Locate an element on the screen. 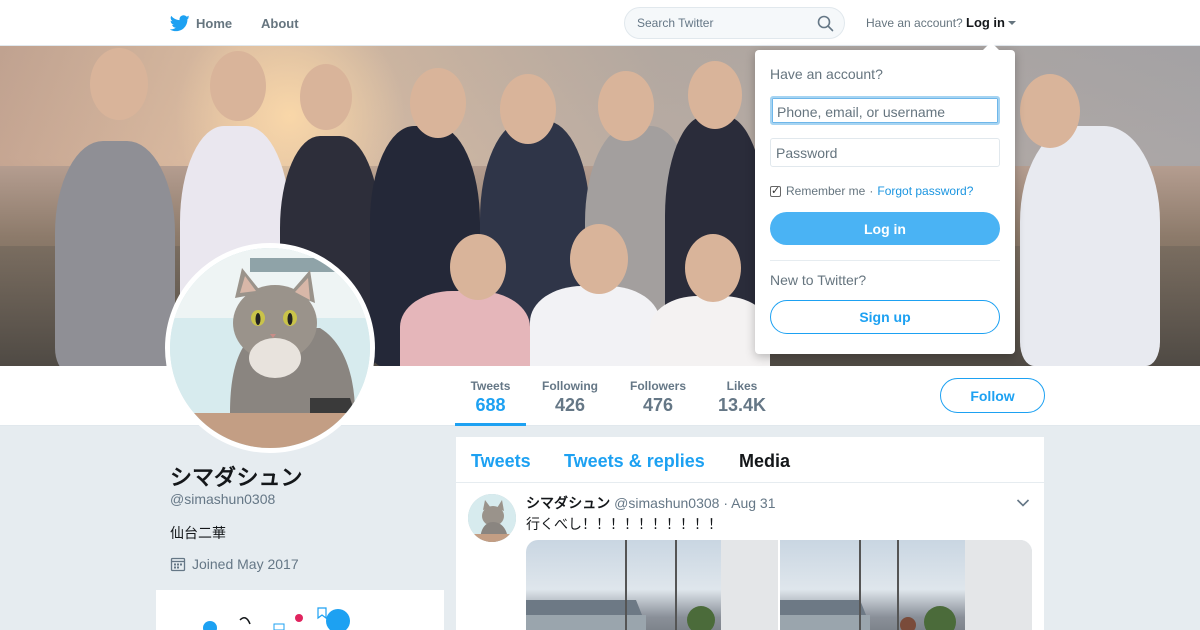 This screenshot has height=630, width=1200. tab-media: Media is located at coordinates (764, 461).